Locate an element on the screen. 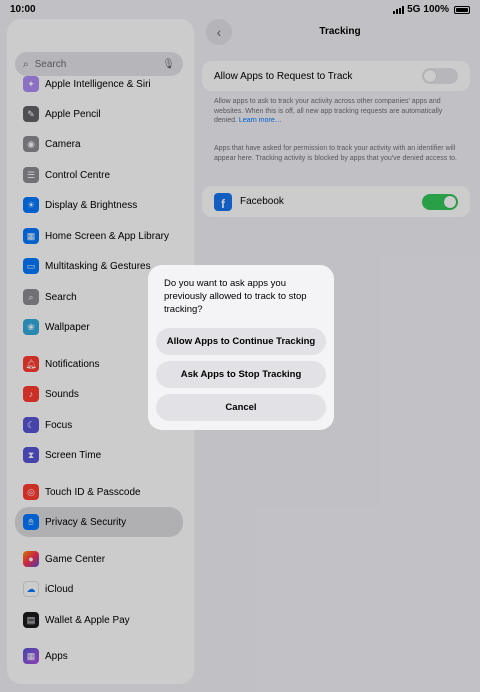 The height and width of the screenshot is (692, 480). allow-continue-tracking-button: Allow Apps to Continue Tracking is located at coordinates (241, 341).